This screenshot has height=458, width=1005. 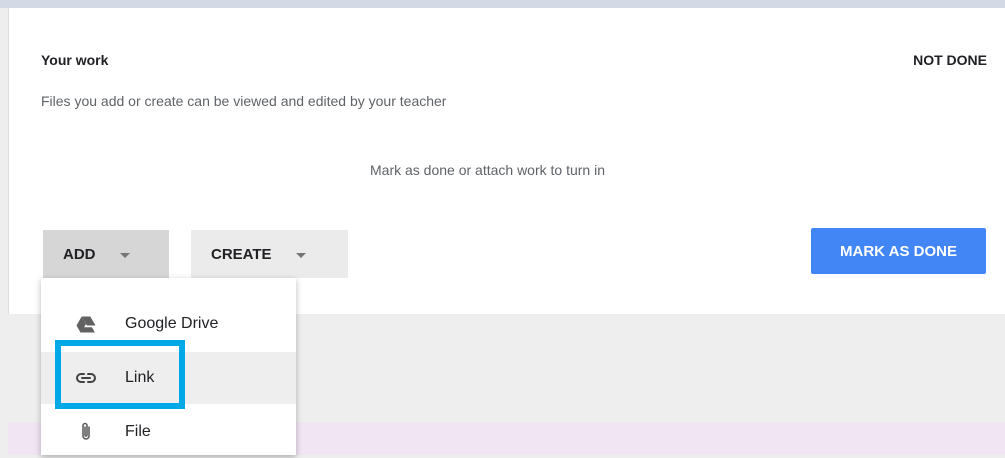 What do you see at coordinates (487, 170) in the screenshot?
I see `turn-in-hint: Mark as done or attach work to turn in` at bounding box center [487, 170].